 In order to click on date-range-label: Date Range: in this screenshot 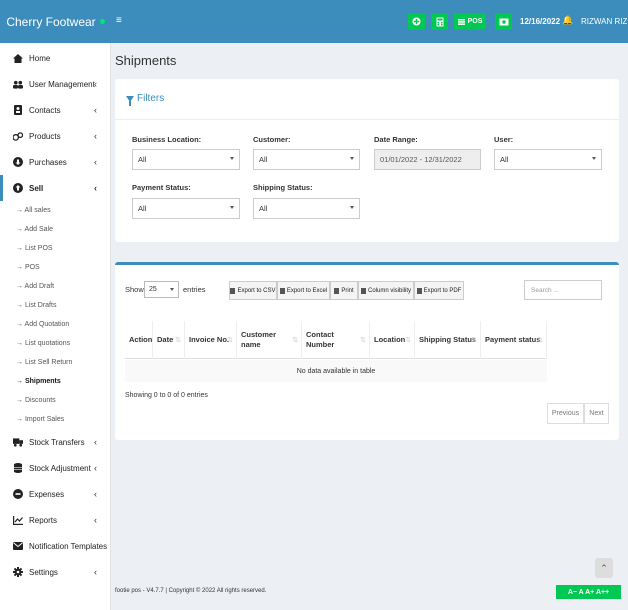, I will do `click(396, 139)`.